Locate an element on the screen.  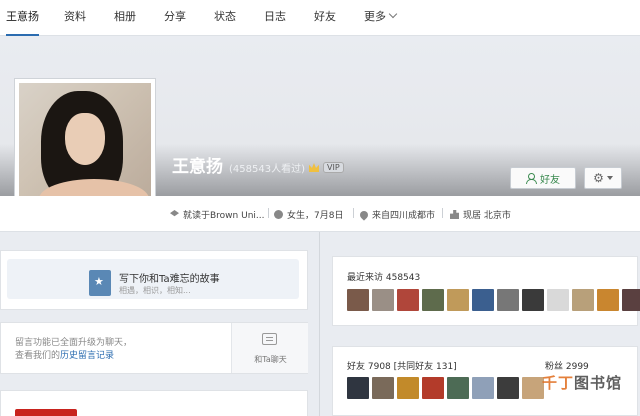
friend-button-label: 好友 is located at coordinates (550, 180).